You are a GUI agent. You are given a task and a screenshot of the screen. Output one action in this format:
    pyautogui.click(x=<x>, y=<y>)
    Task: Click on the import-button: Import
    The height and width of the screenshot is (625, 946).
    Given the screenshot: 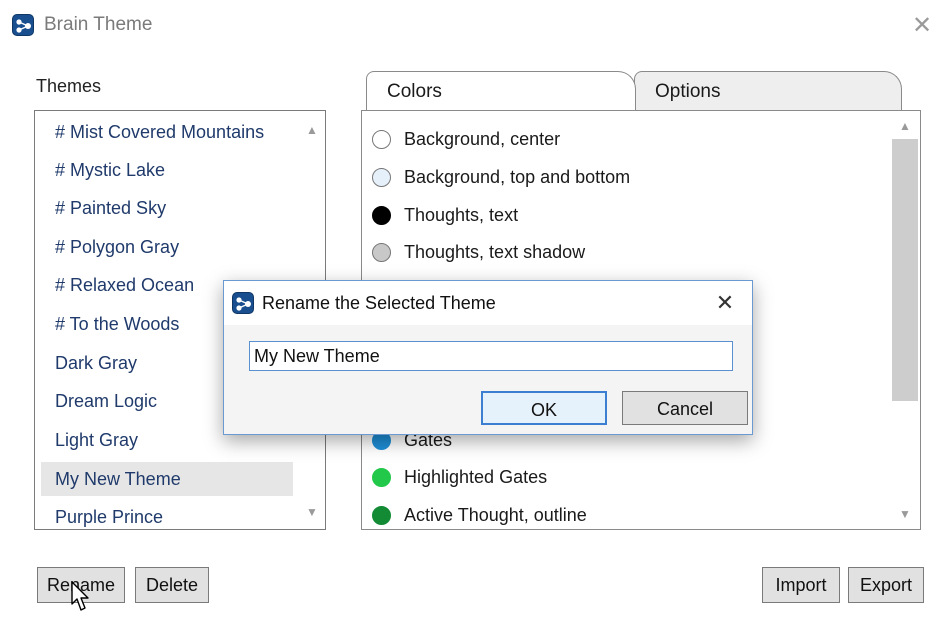 What is the action you would take?
    pyautogui.click(x=801, y=585)
    